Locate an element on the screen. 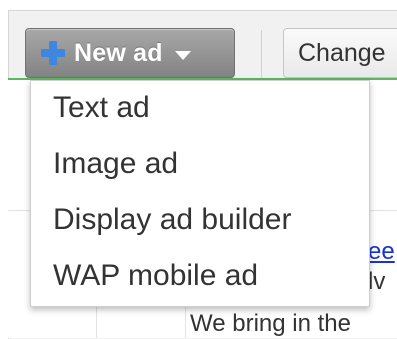 The width and height of the screenshot is (397, 339). change-button: Change is located at coordinates (340, 53).